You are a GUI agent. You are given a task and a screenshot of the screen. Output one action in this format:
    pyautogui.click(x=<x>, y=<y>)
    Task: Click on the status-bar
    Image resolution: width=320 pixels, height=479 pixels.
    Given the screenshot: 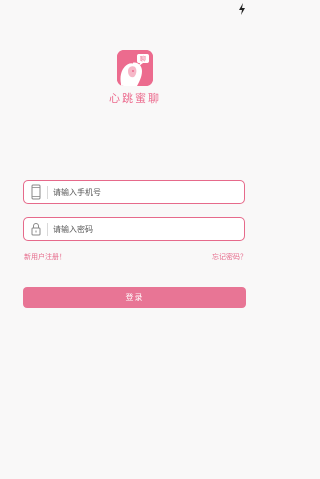 What is the action you would take?
    pyautogui.click(x=135, y=9)
    